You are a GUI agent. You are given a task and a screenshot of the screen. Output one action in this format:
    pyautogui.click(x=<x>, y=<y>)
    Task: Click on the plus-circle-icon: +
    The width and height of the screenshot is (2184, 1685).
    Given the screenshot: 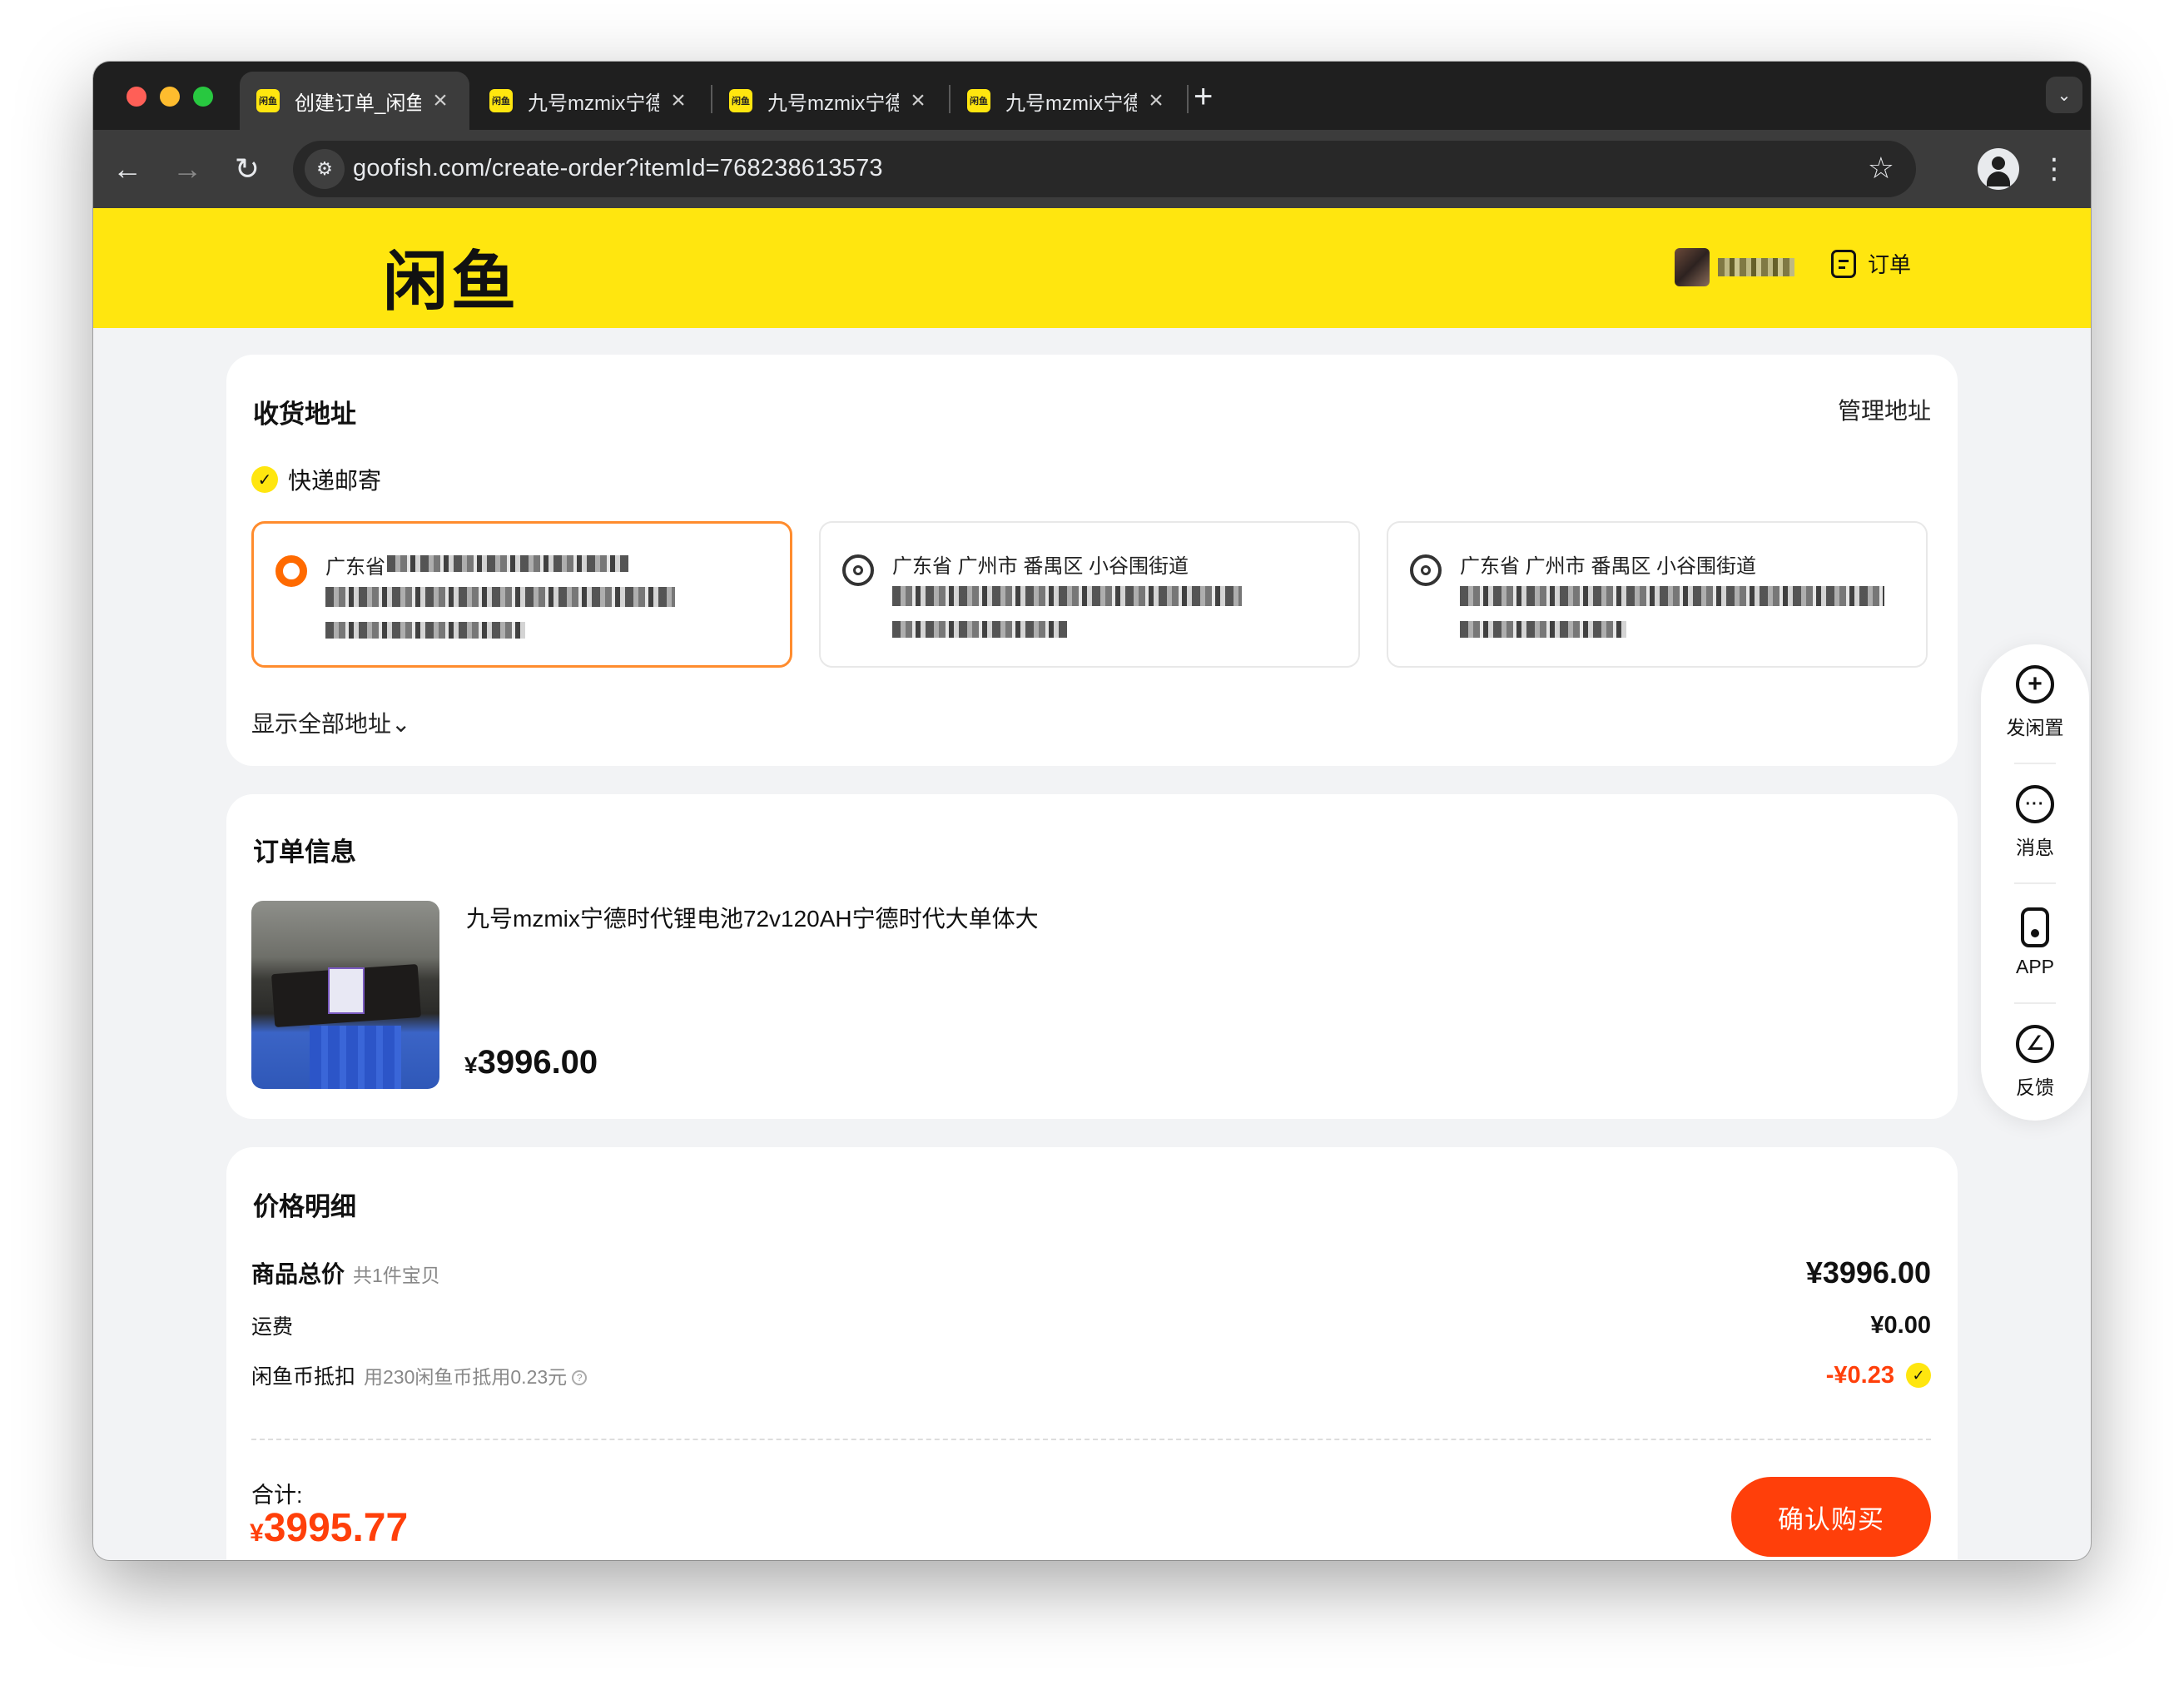 What is the action you would take?
    pyautogui.click(x=2035, y=684)
    